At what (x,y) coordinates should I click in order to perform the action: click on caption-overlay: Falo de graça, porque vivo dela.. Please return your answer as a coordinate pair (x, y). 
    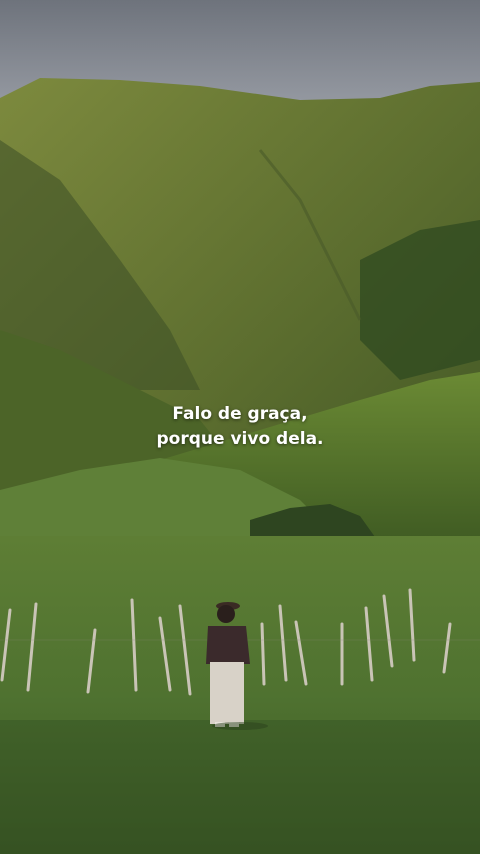
    Looking at the image, I should click on (240, 427).